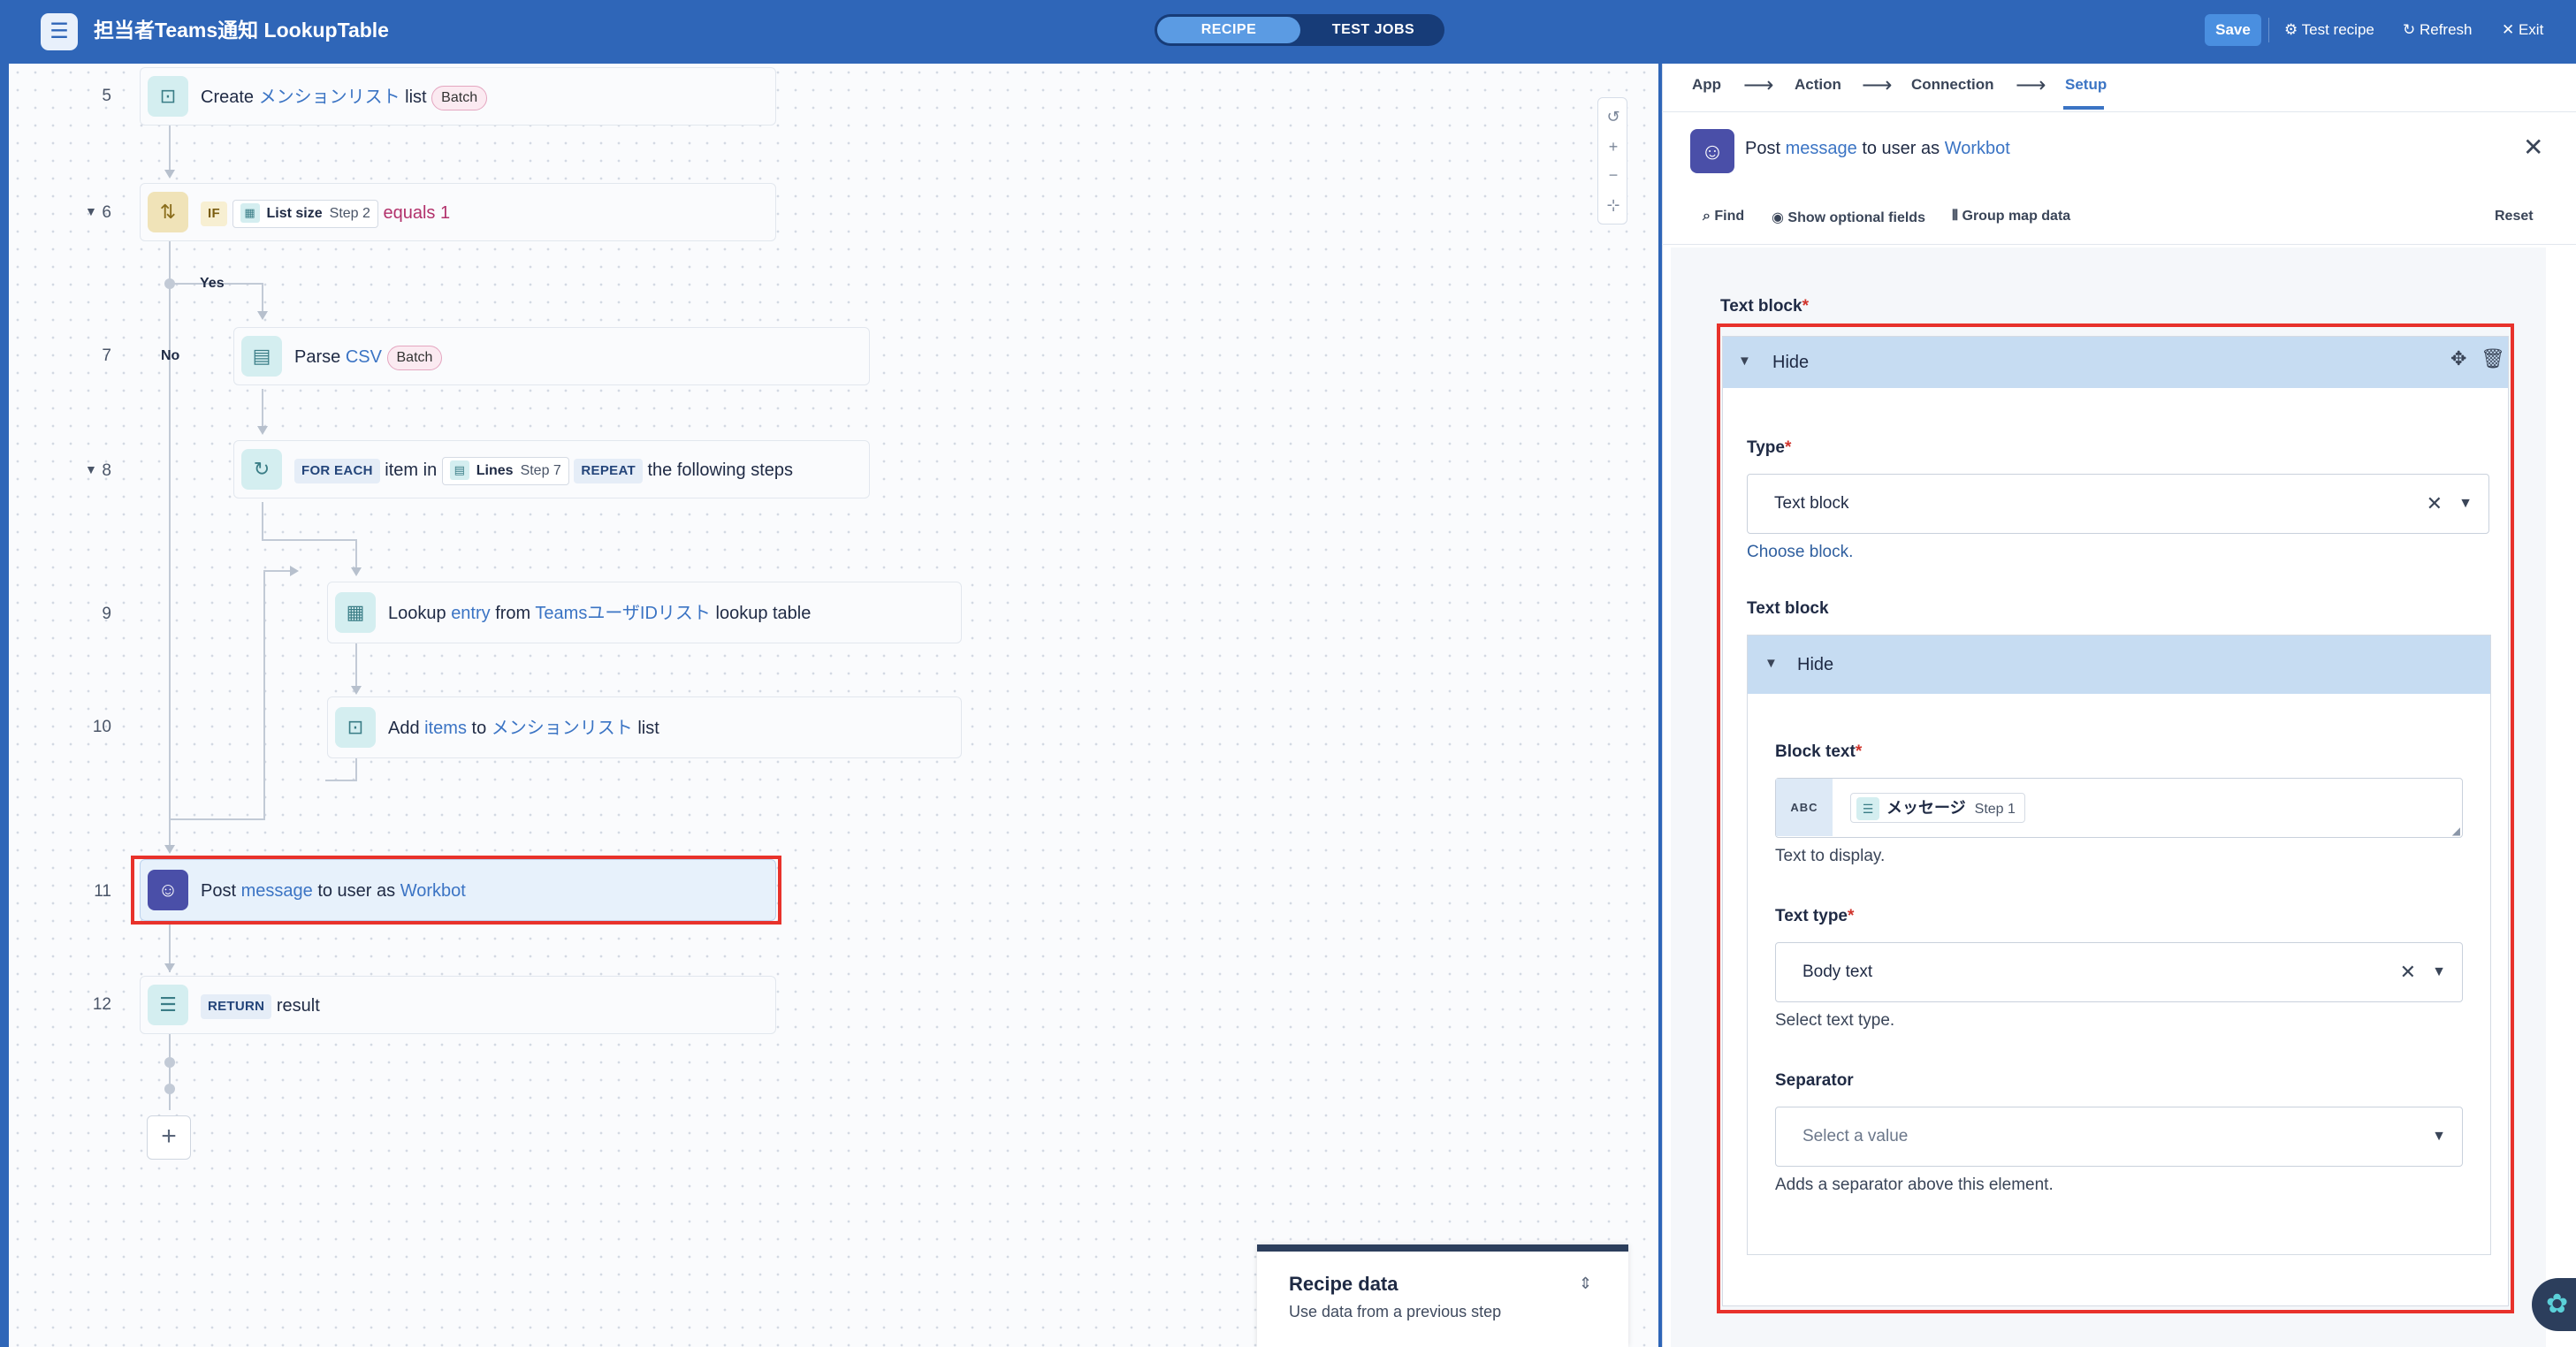 The image size is (2576, 1347). What do you see at coordinates (445, 729) in the screenshot?
I see `items-link: items` at bounding box center [445, 729].